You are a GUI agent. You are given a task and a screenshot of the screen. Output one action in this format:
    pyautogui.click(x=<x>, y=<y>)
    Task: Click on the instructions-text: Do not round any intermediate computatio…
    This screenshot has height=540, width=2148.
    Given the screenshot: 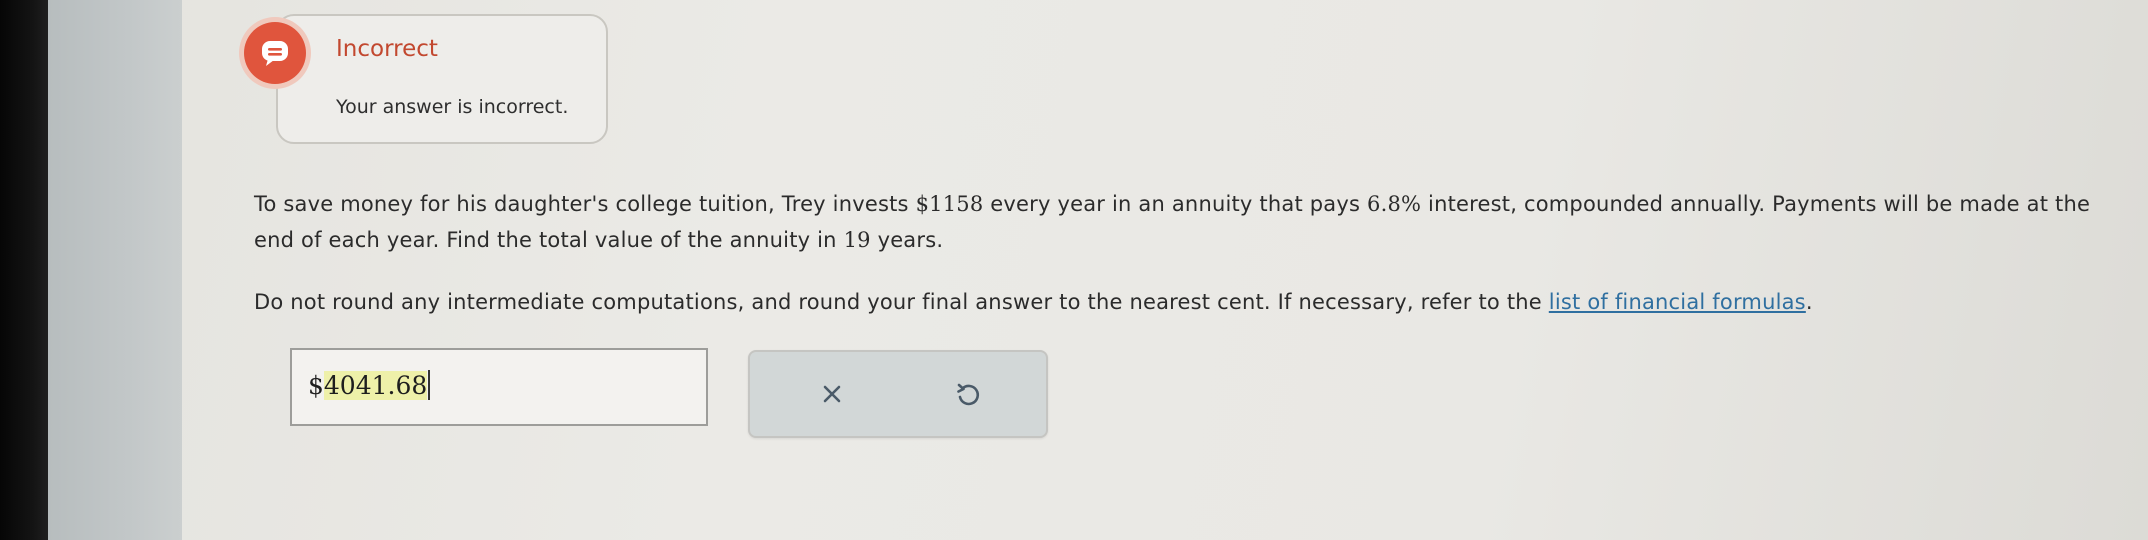 What is the action you would take?
    pyautogui.click(x=1184, y=302)
    